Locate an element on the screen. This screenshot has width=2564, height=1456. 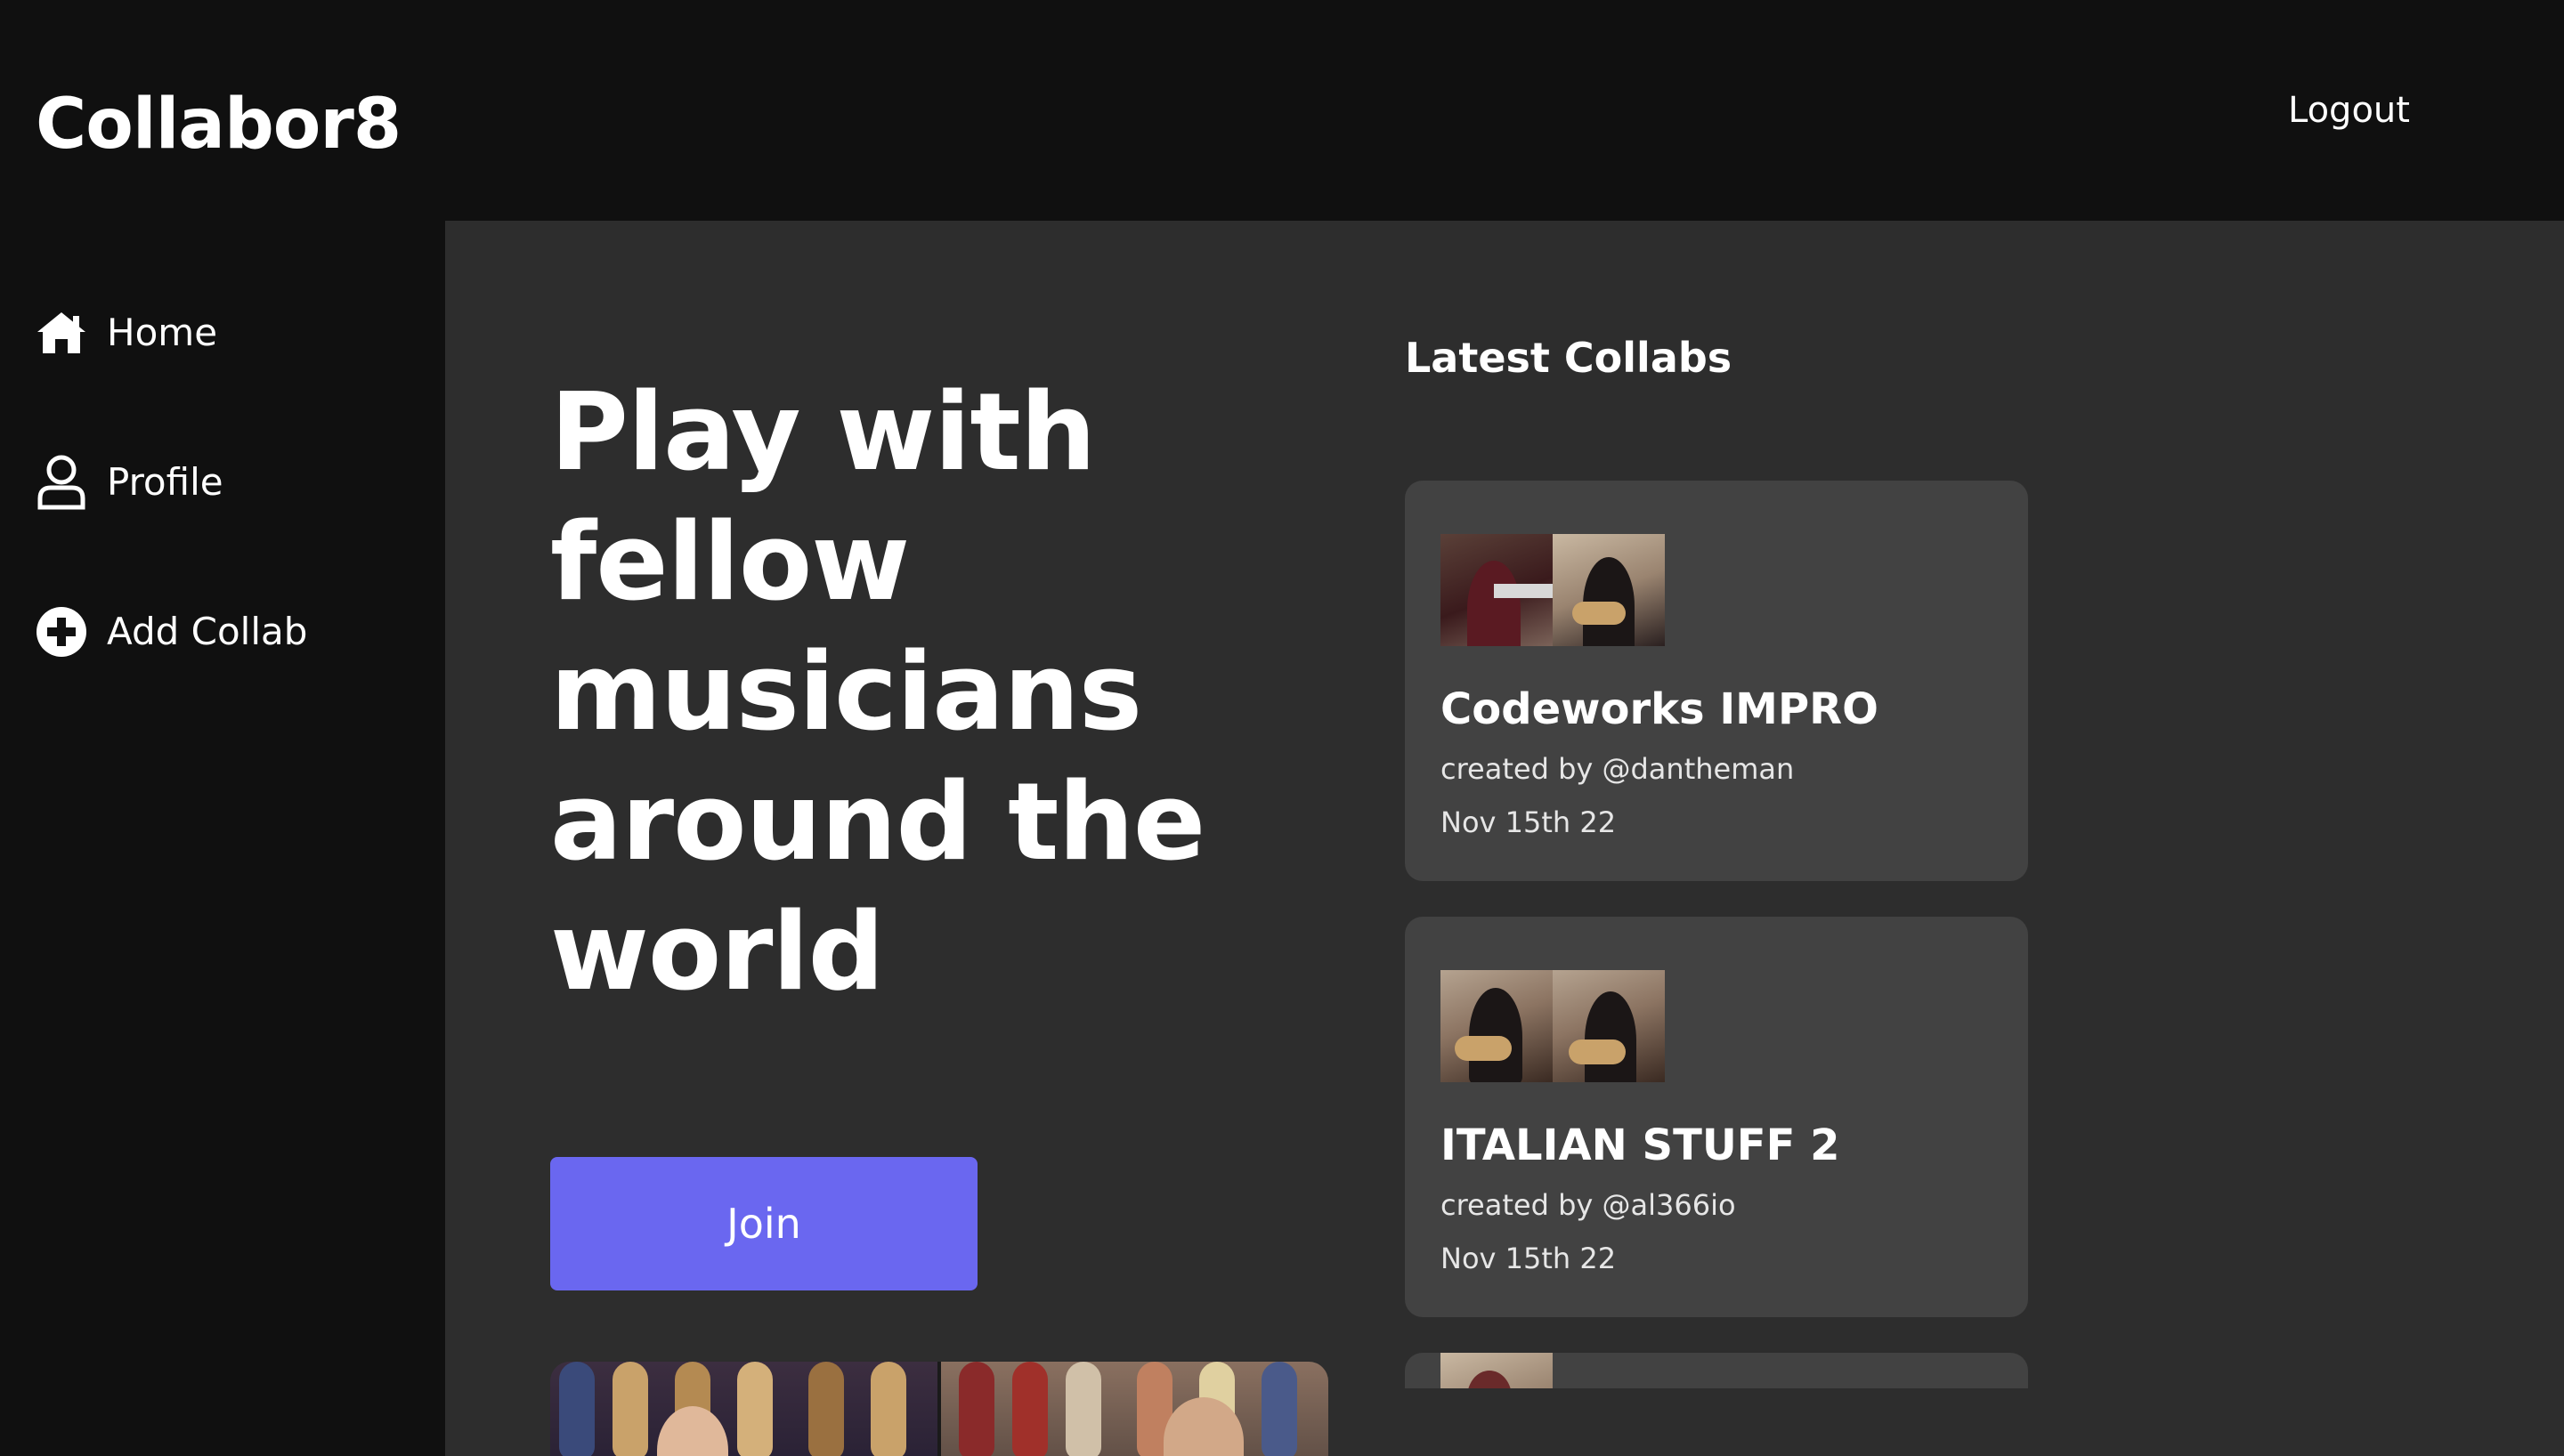
sidebar-item-label: Home is located at coordinates (162, 332).